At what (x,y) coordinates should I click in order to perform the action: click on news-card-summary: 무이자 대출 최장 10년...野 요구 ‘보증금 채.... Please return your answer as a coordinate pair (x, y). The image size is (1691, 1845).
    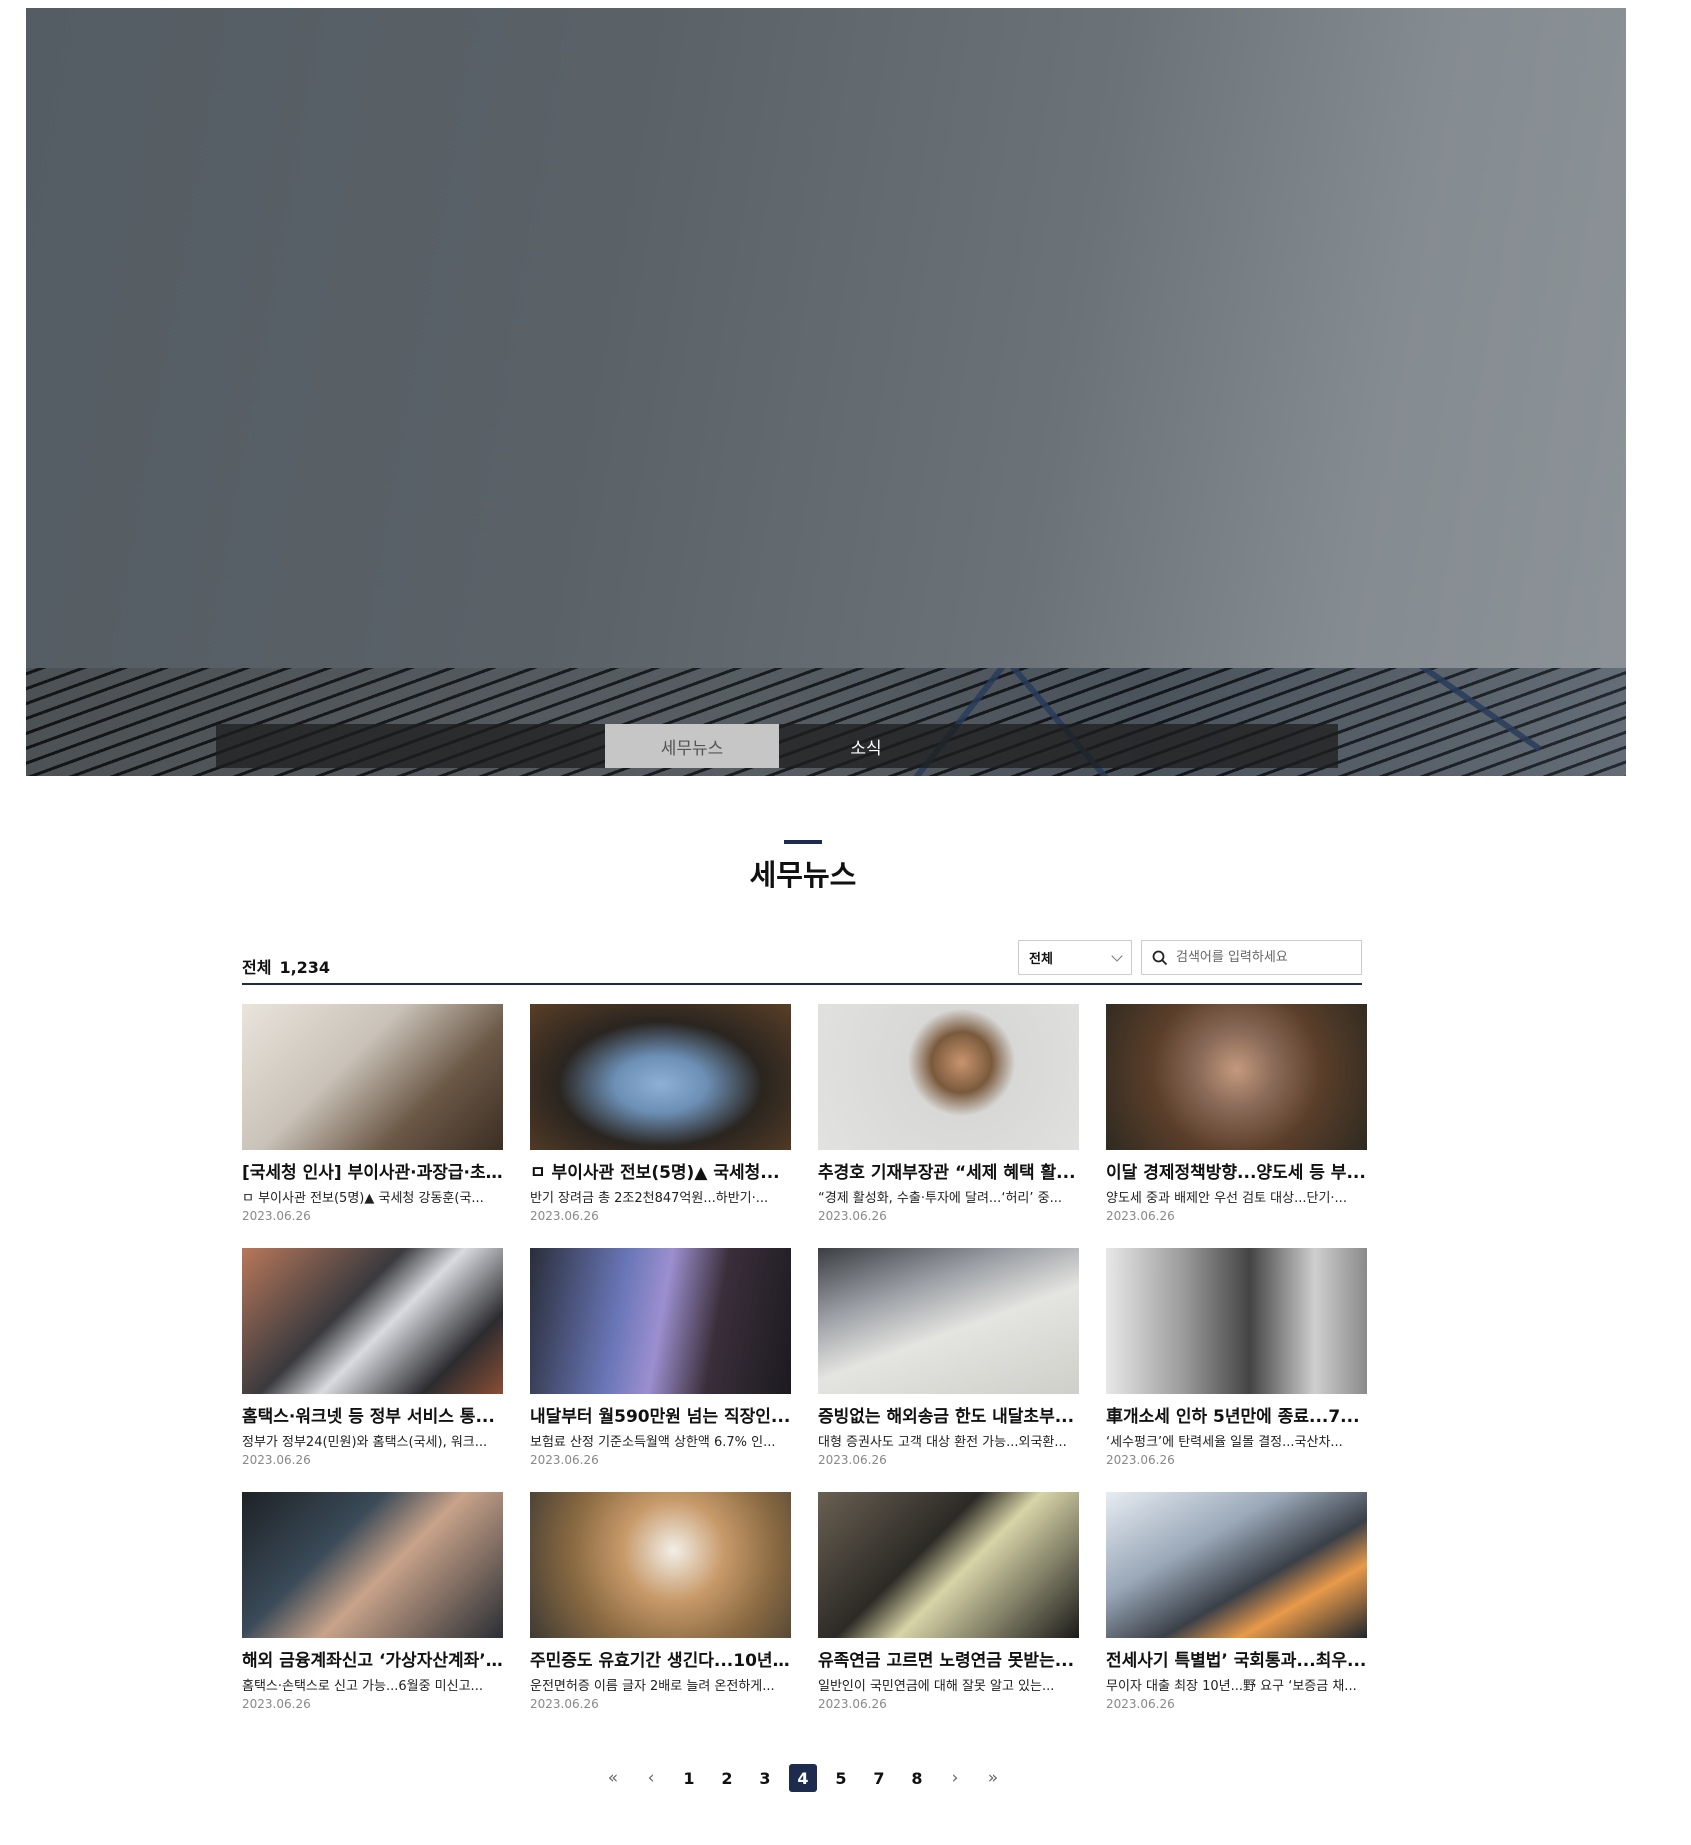
    Looking at the image, I should click on (1231, 1686).